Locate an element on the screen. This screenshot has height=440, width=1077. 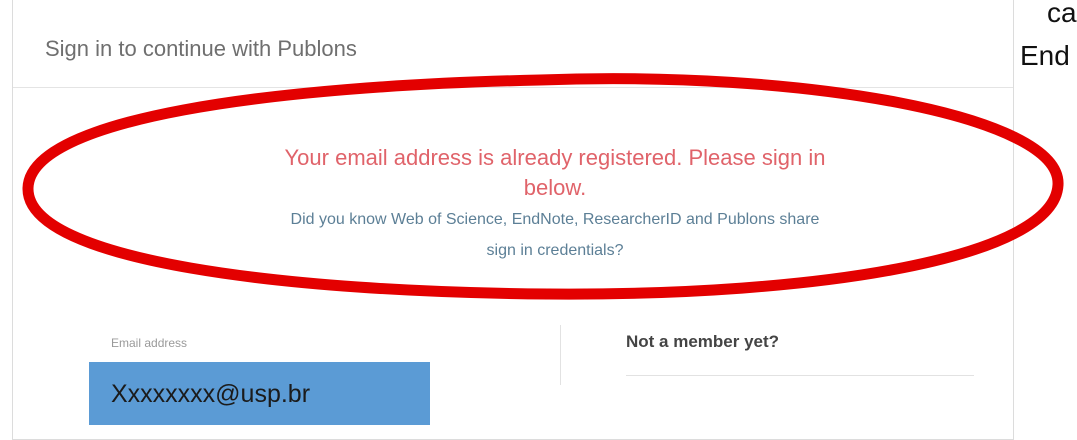
email-field: Xxxxxxxx@usp.br is located at coordinates (259, 393).